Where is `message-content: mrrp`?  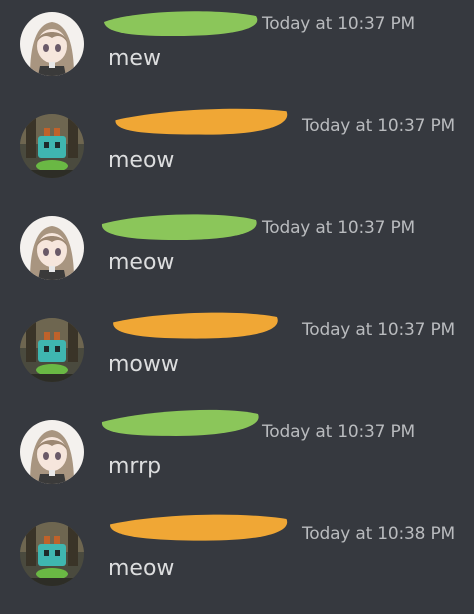
message-content: mrrp is located at coordinates (135, 466).